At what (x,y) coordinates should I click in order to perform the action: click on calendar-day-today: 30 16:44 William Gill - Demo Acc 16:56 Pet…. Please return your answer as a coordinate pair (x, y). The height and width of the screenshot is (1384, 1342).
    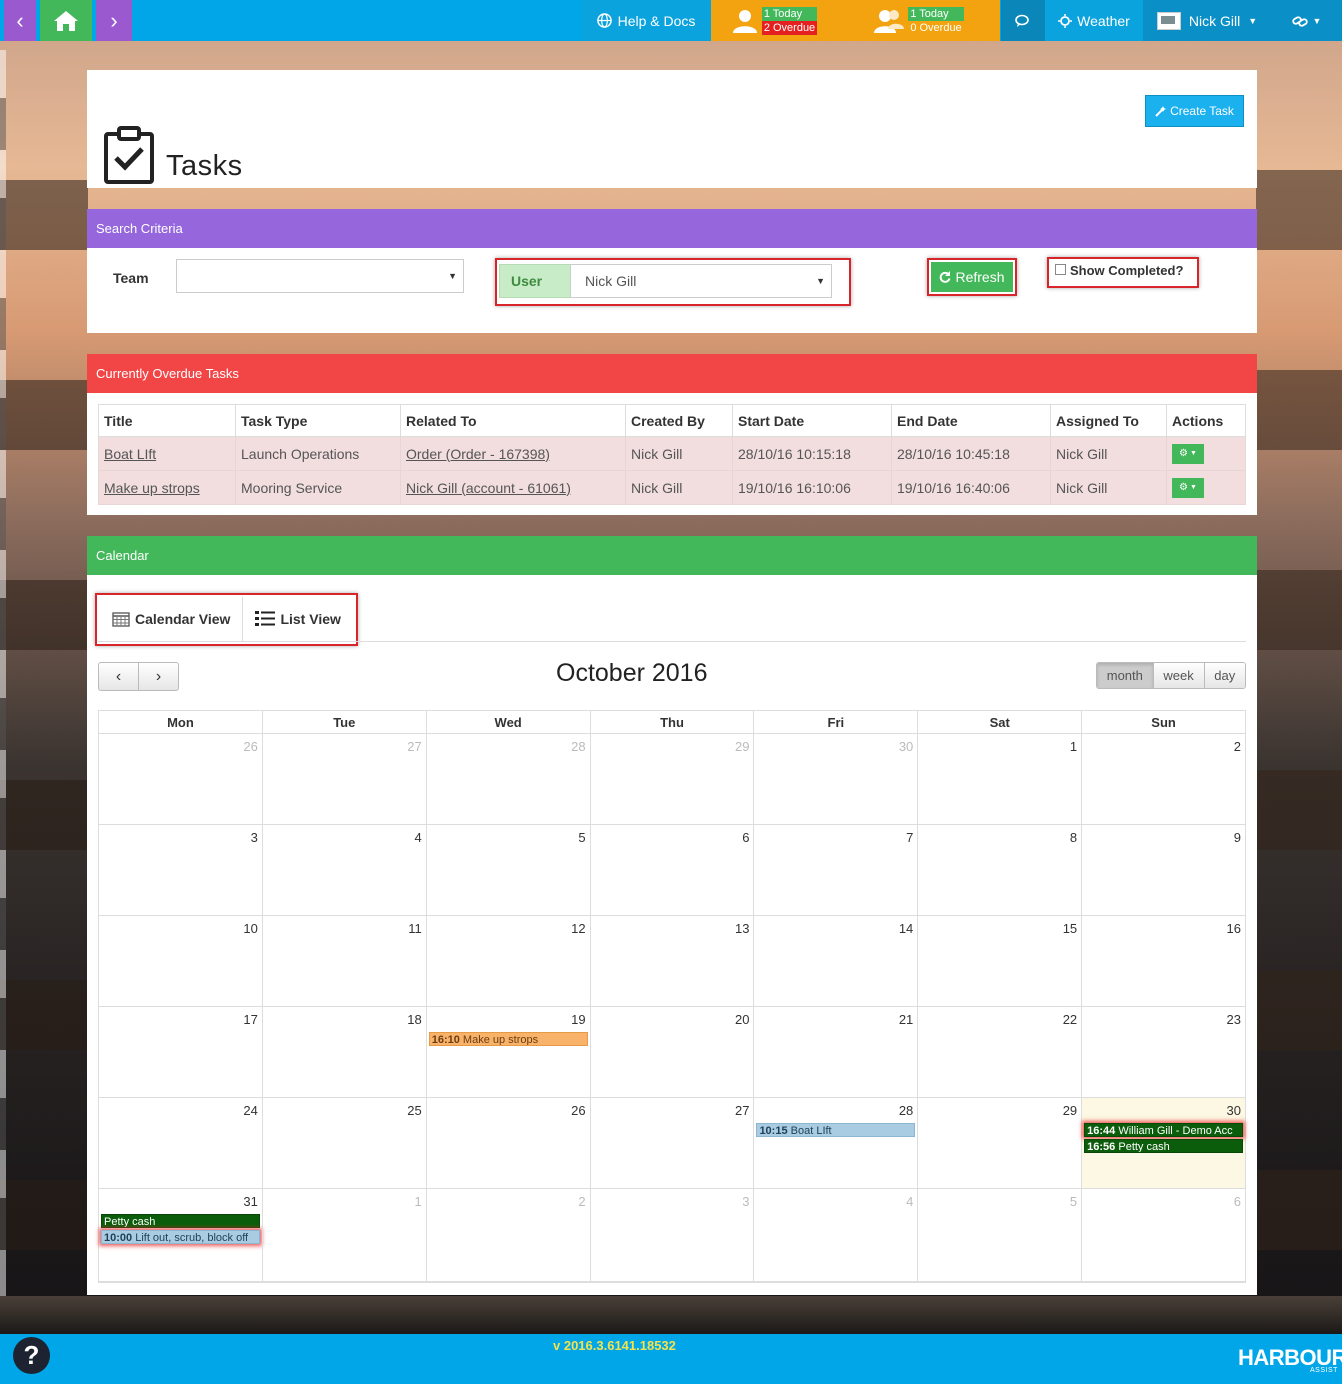
    Looking at the image, I should click on (1163, 1143).